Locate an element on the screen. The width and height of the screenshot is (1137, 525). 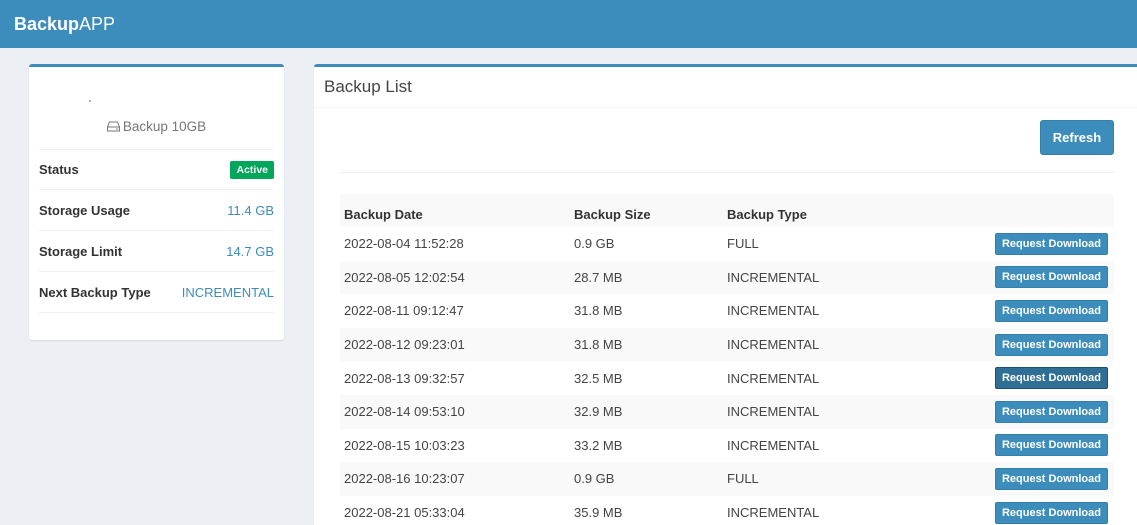
backup-date-cell: 2022-08-15 10:03:23 is located at coordinates (455, 445).